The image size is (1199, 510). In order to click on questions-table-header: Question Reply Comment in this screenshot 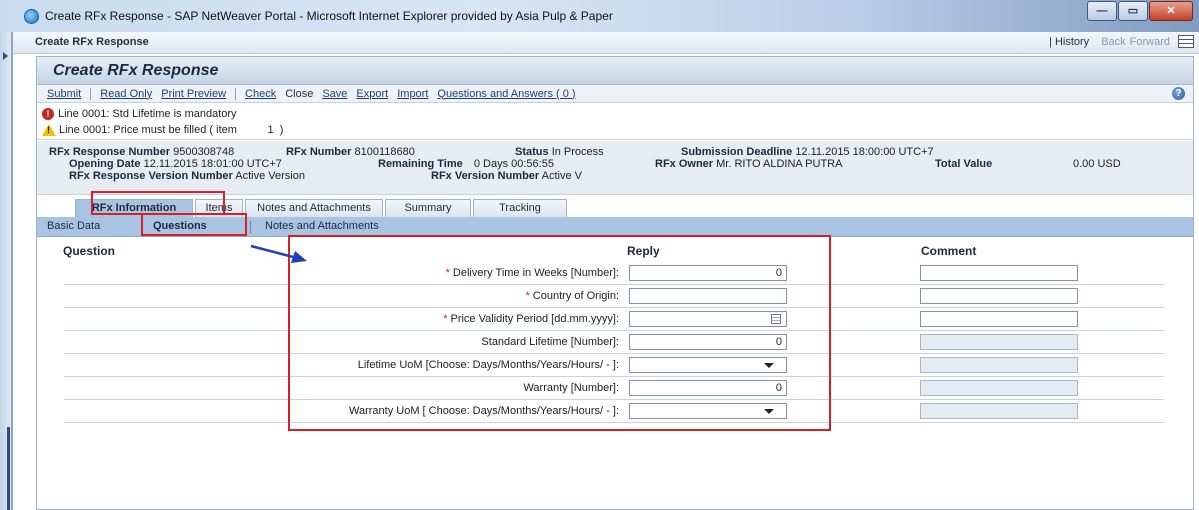, I will do `click(615, 250)`.